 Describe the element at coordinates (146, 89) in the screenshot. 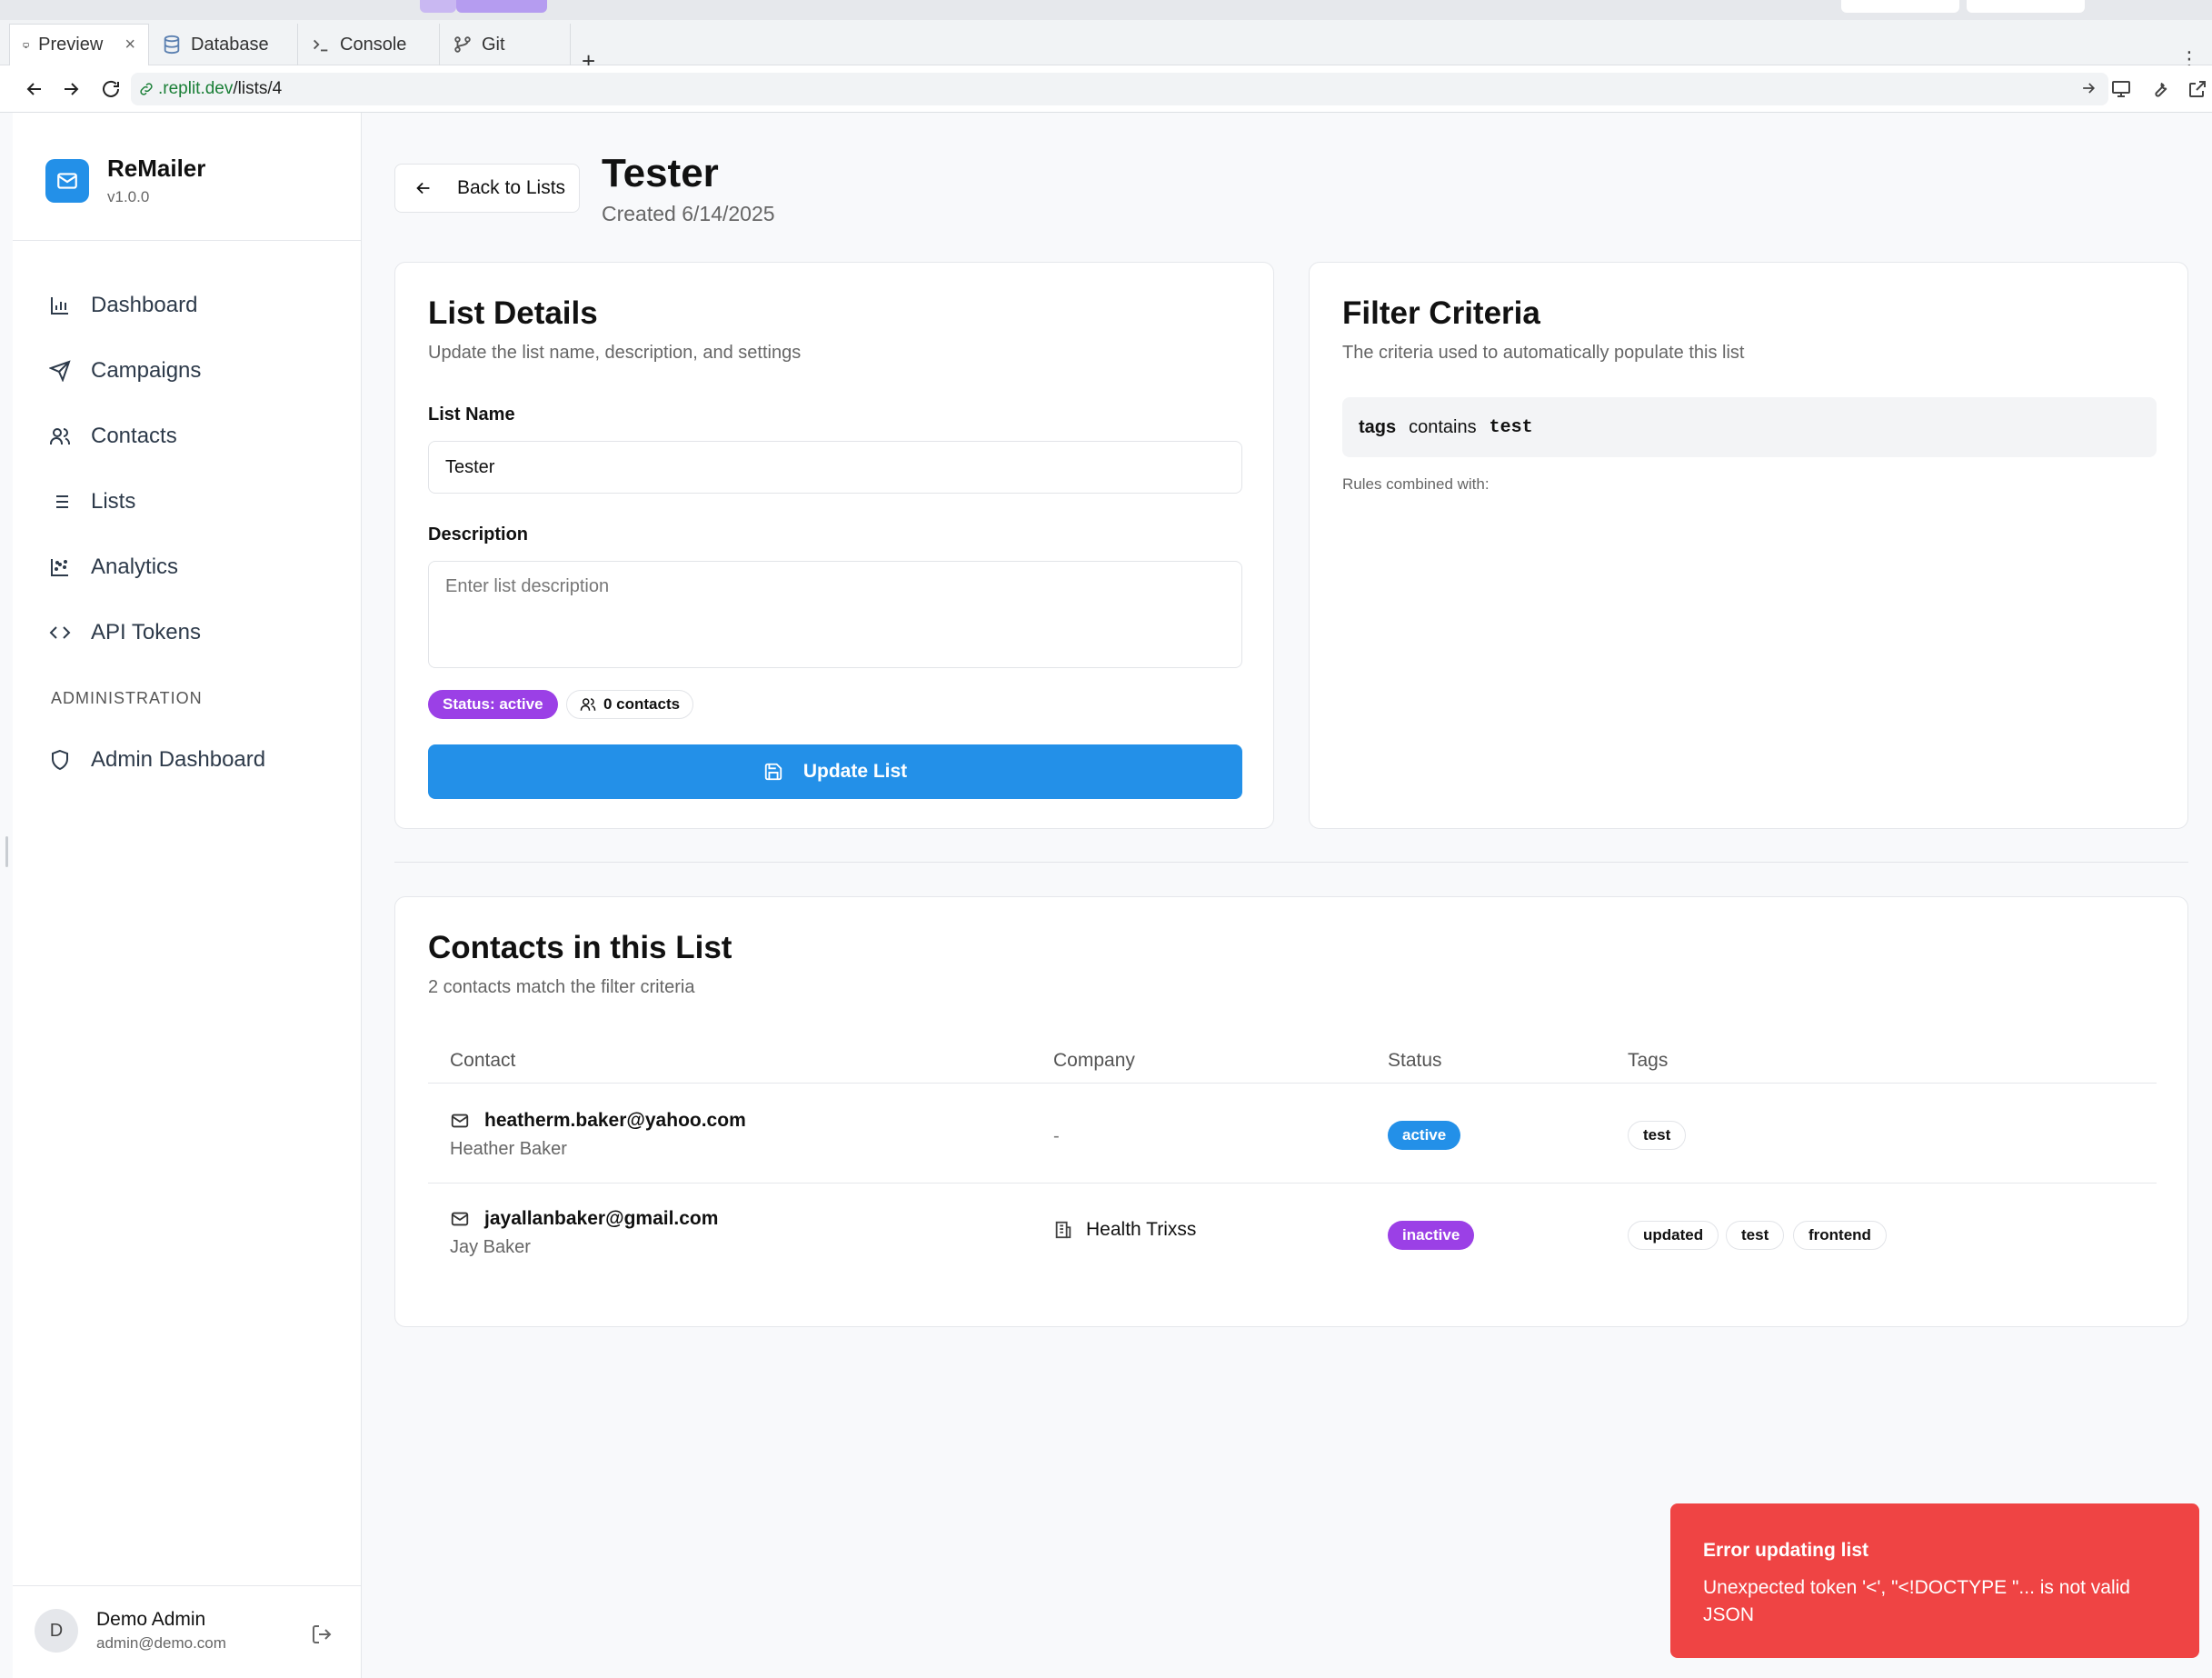

I see `link-icon` at that location.